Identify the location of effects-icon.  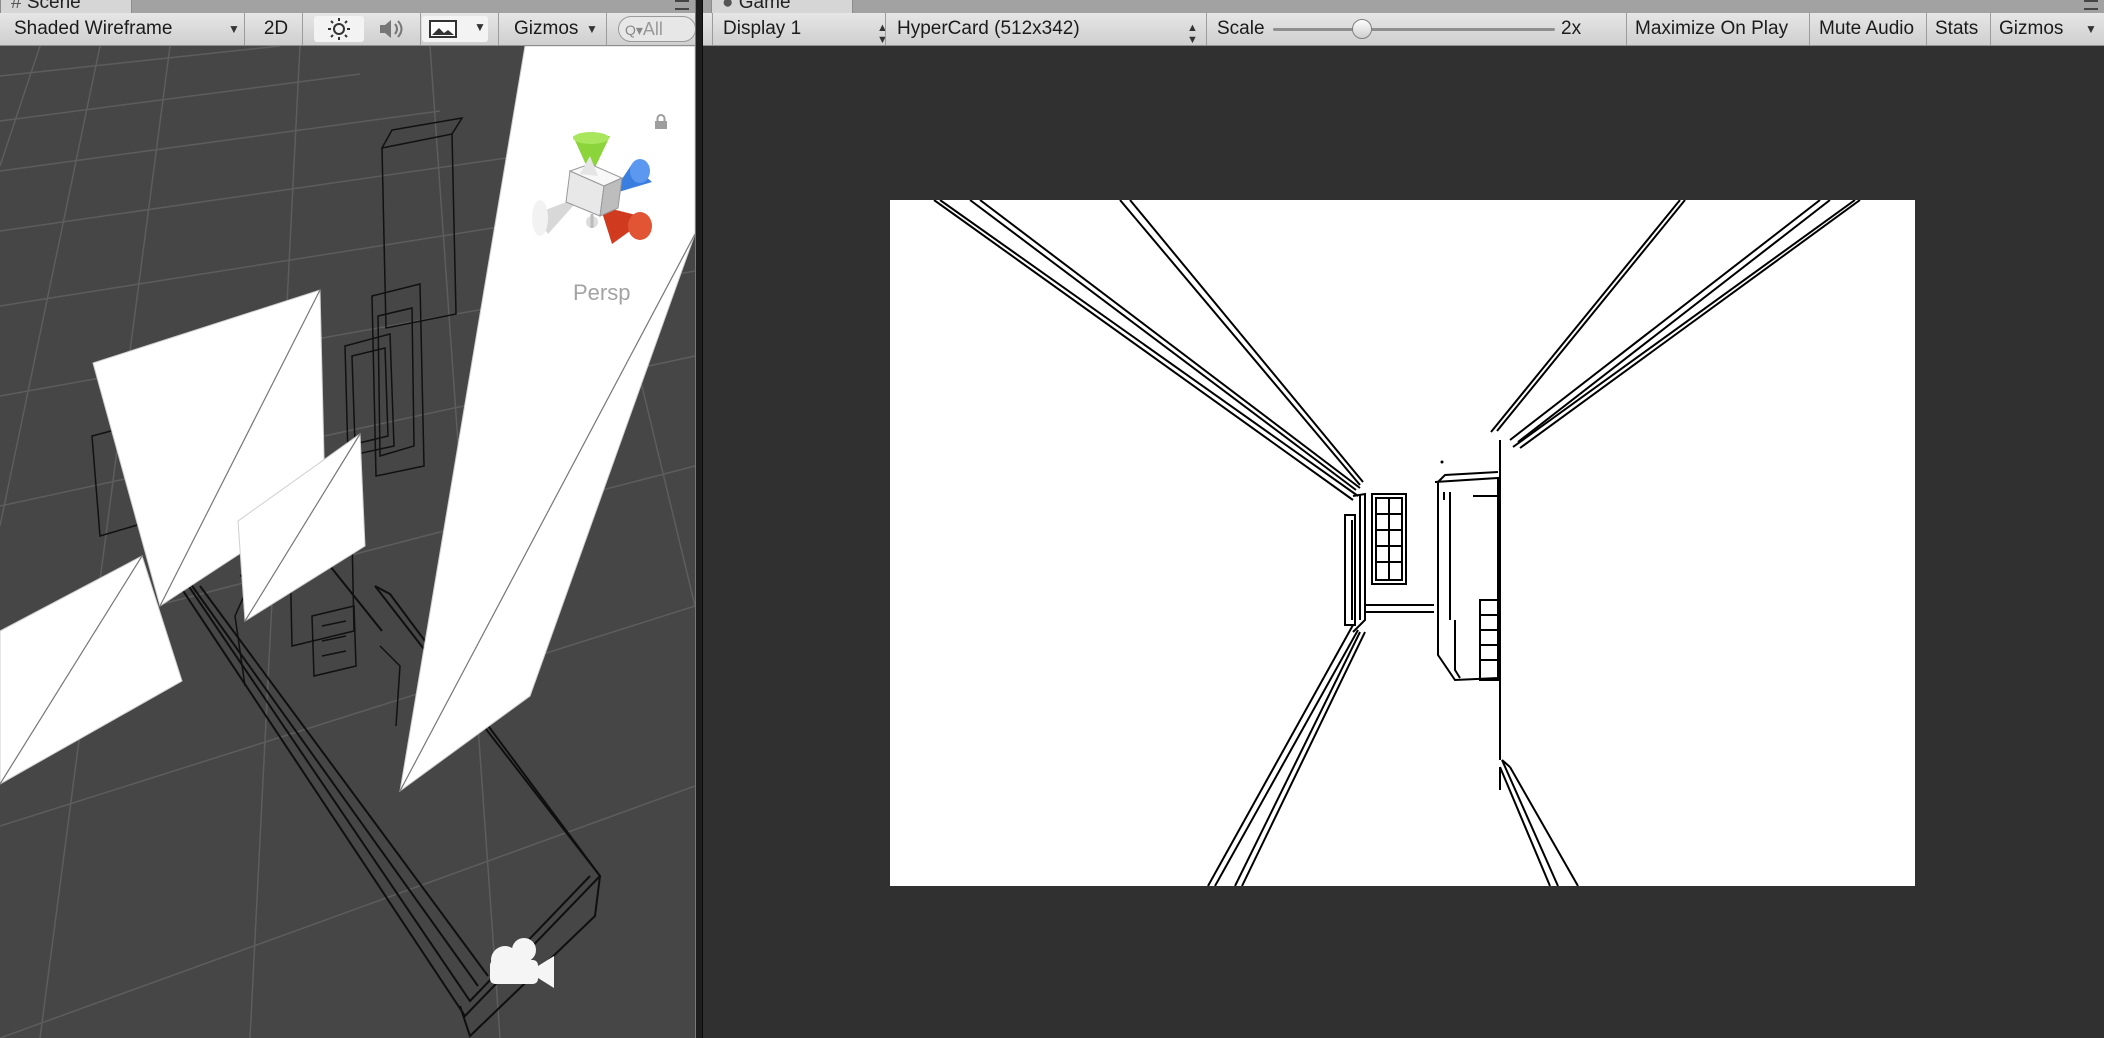
(443, 29).